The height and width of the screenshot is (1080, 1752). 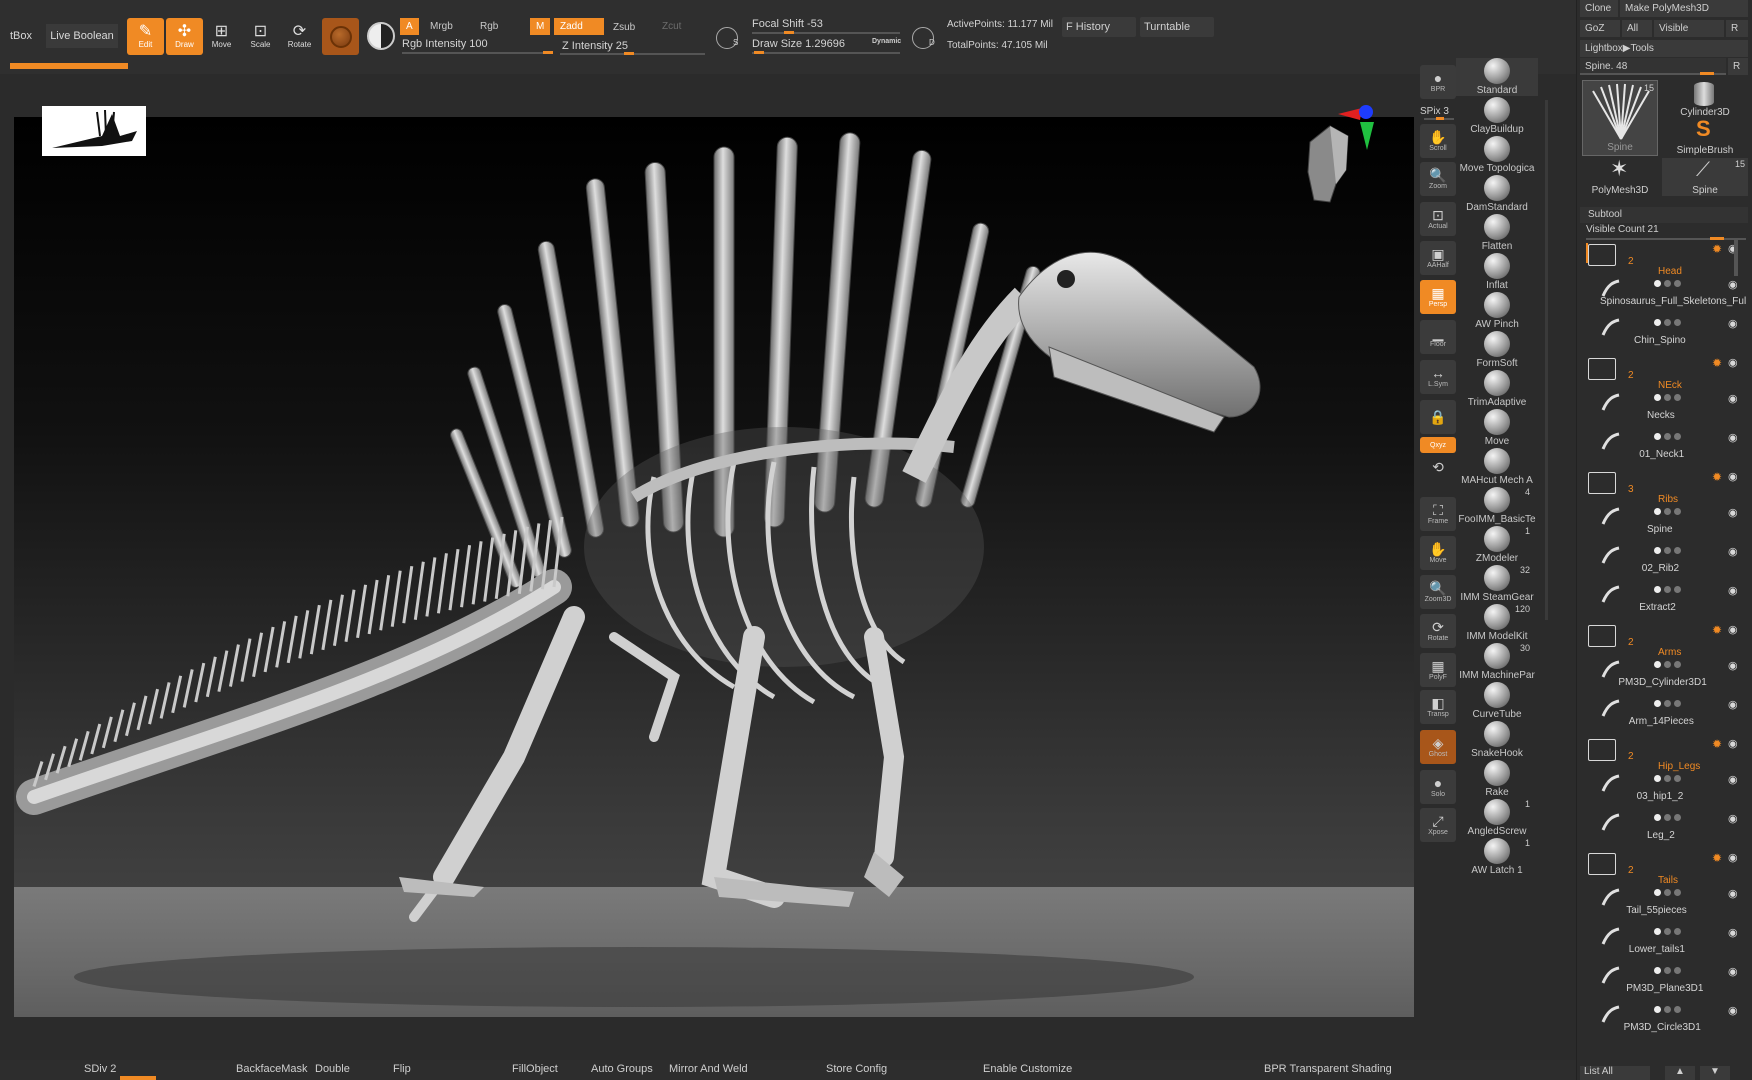 What do you see at coordinates (1673, 301) in the screenshot?
I see `subtool-name: Spinosaurus_Full_Skeletons_Ful` at bounding box center [1673, 301].